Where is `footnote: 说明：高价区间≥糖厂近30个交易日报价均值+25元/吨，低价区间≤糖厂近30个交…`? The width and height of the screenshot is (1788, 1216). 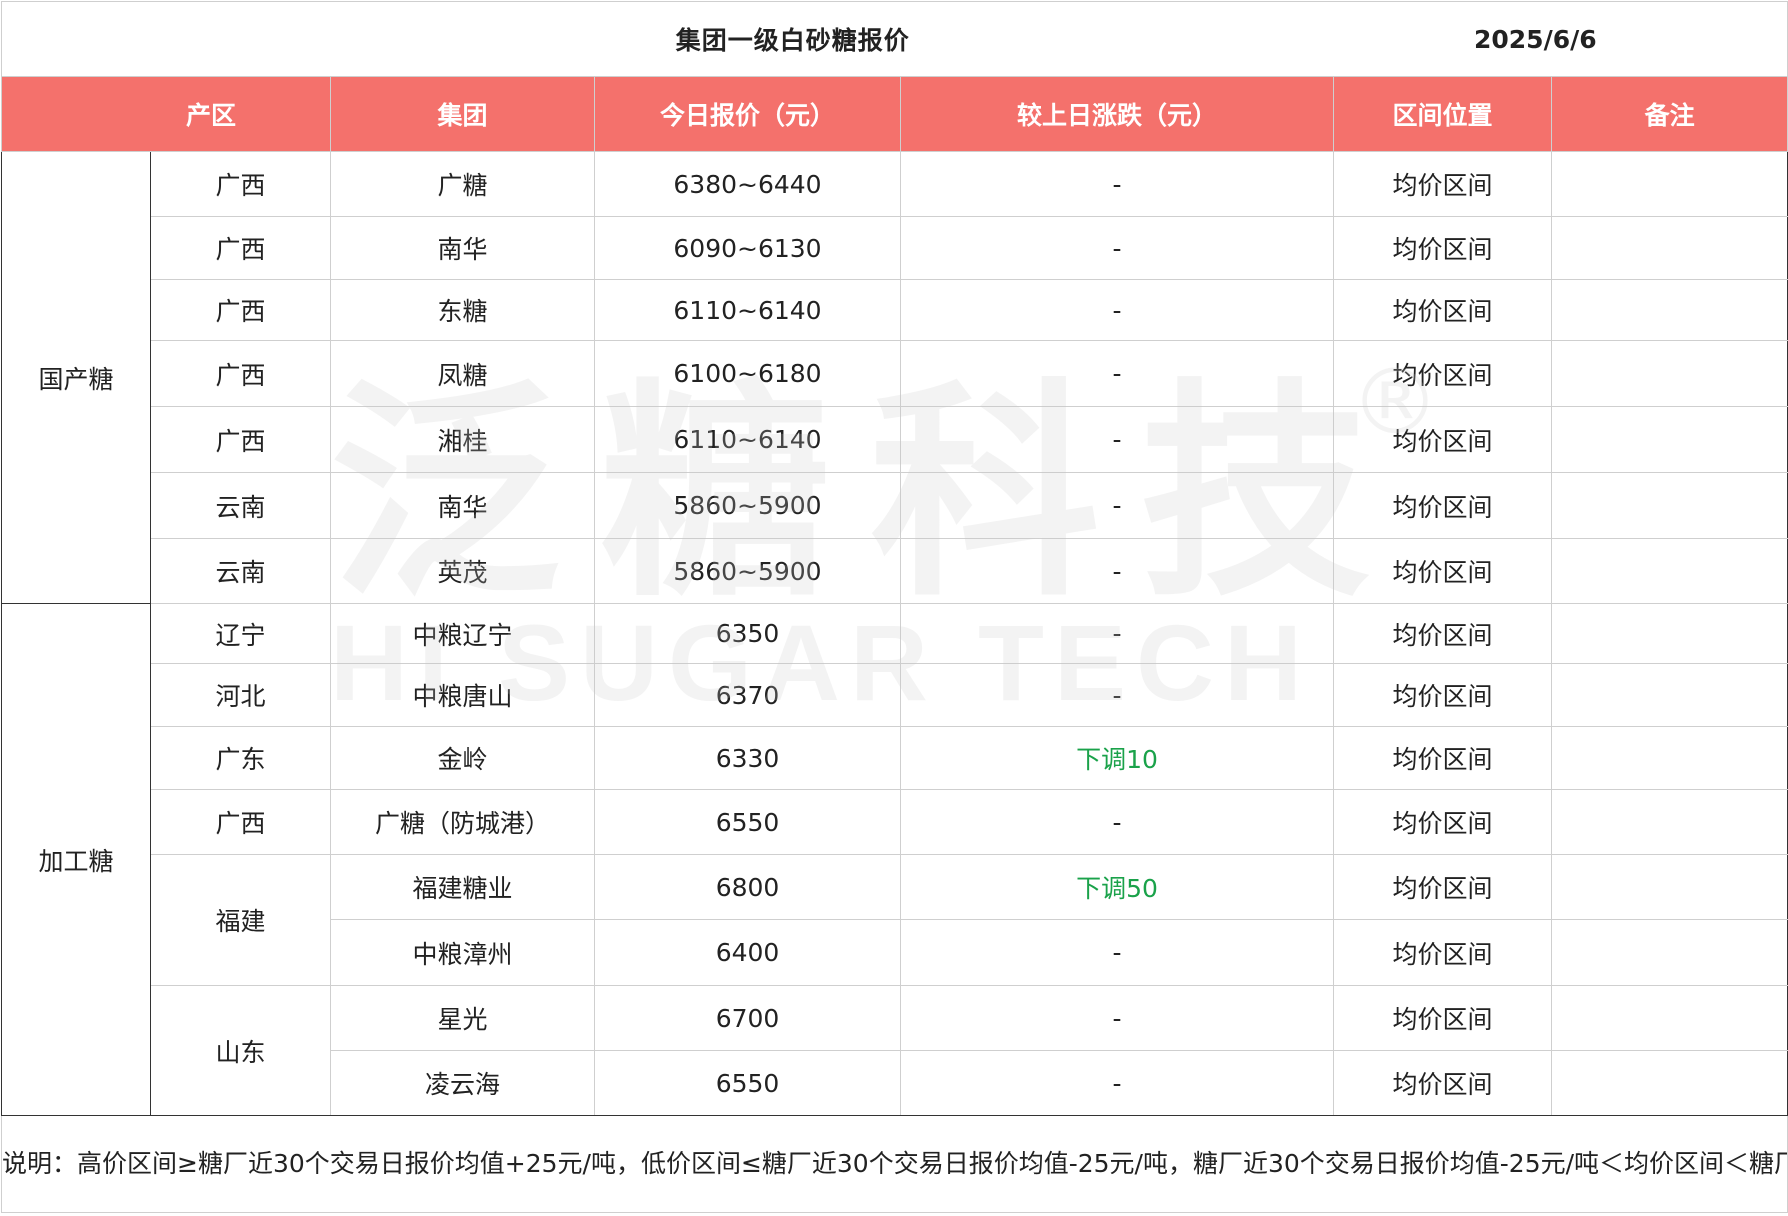 footnote: 说明：高价区间≥糖厂近30个交易日报价均值+25元/吨，低价区间≤糖厂近30个交… is located at coordinates (894, 1164).